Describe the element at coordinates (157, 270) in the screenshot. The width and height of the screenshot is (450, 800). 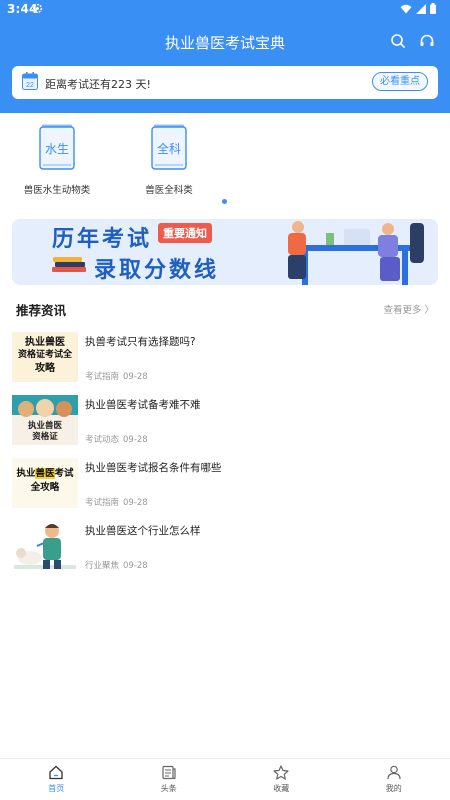
I see `banner-subtitle: 录取分数线` at that location.